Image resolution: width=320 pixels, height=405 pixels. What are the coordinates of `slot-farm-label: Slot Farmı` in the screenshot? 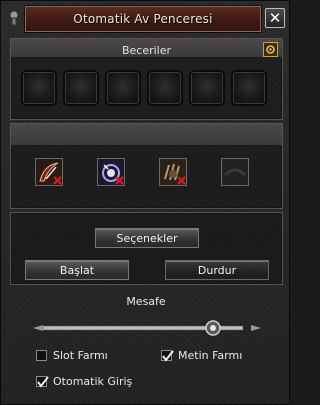 It's located at (80, 355).